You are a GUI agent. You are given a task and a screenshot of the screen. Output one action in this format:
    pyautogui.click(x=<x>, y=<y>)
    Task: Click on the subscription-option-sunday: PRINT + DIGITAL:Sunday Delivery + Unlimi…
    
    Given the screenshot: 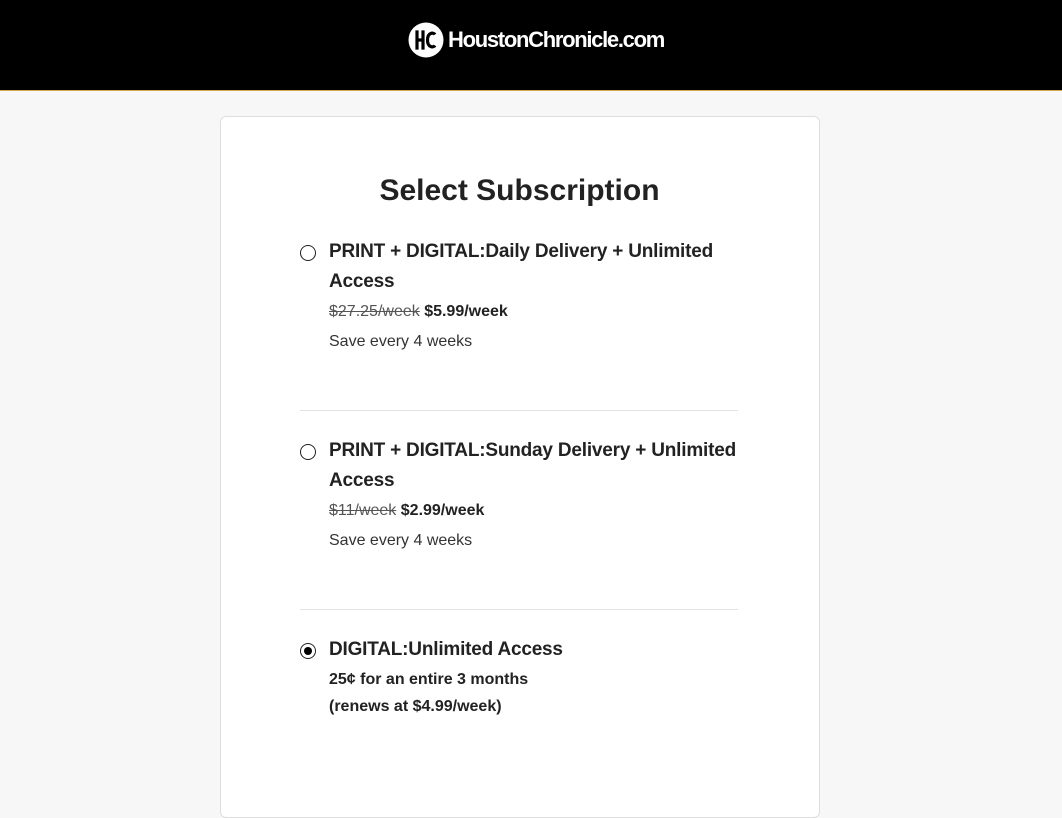 What is the action you would take?
    pyautogui.click(x=519, y=506)
    